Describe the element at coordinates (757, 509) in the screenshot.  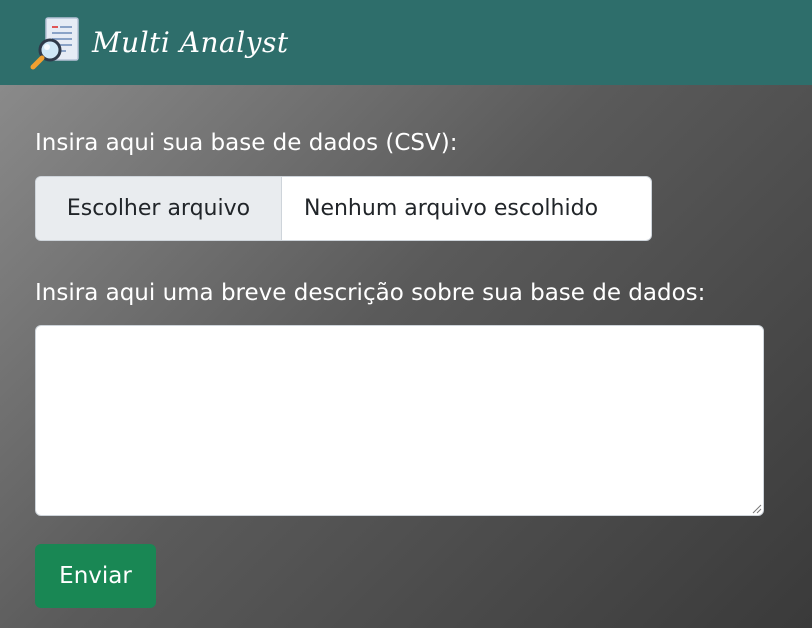
I see `resize-grip-icon` at that location.